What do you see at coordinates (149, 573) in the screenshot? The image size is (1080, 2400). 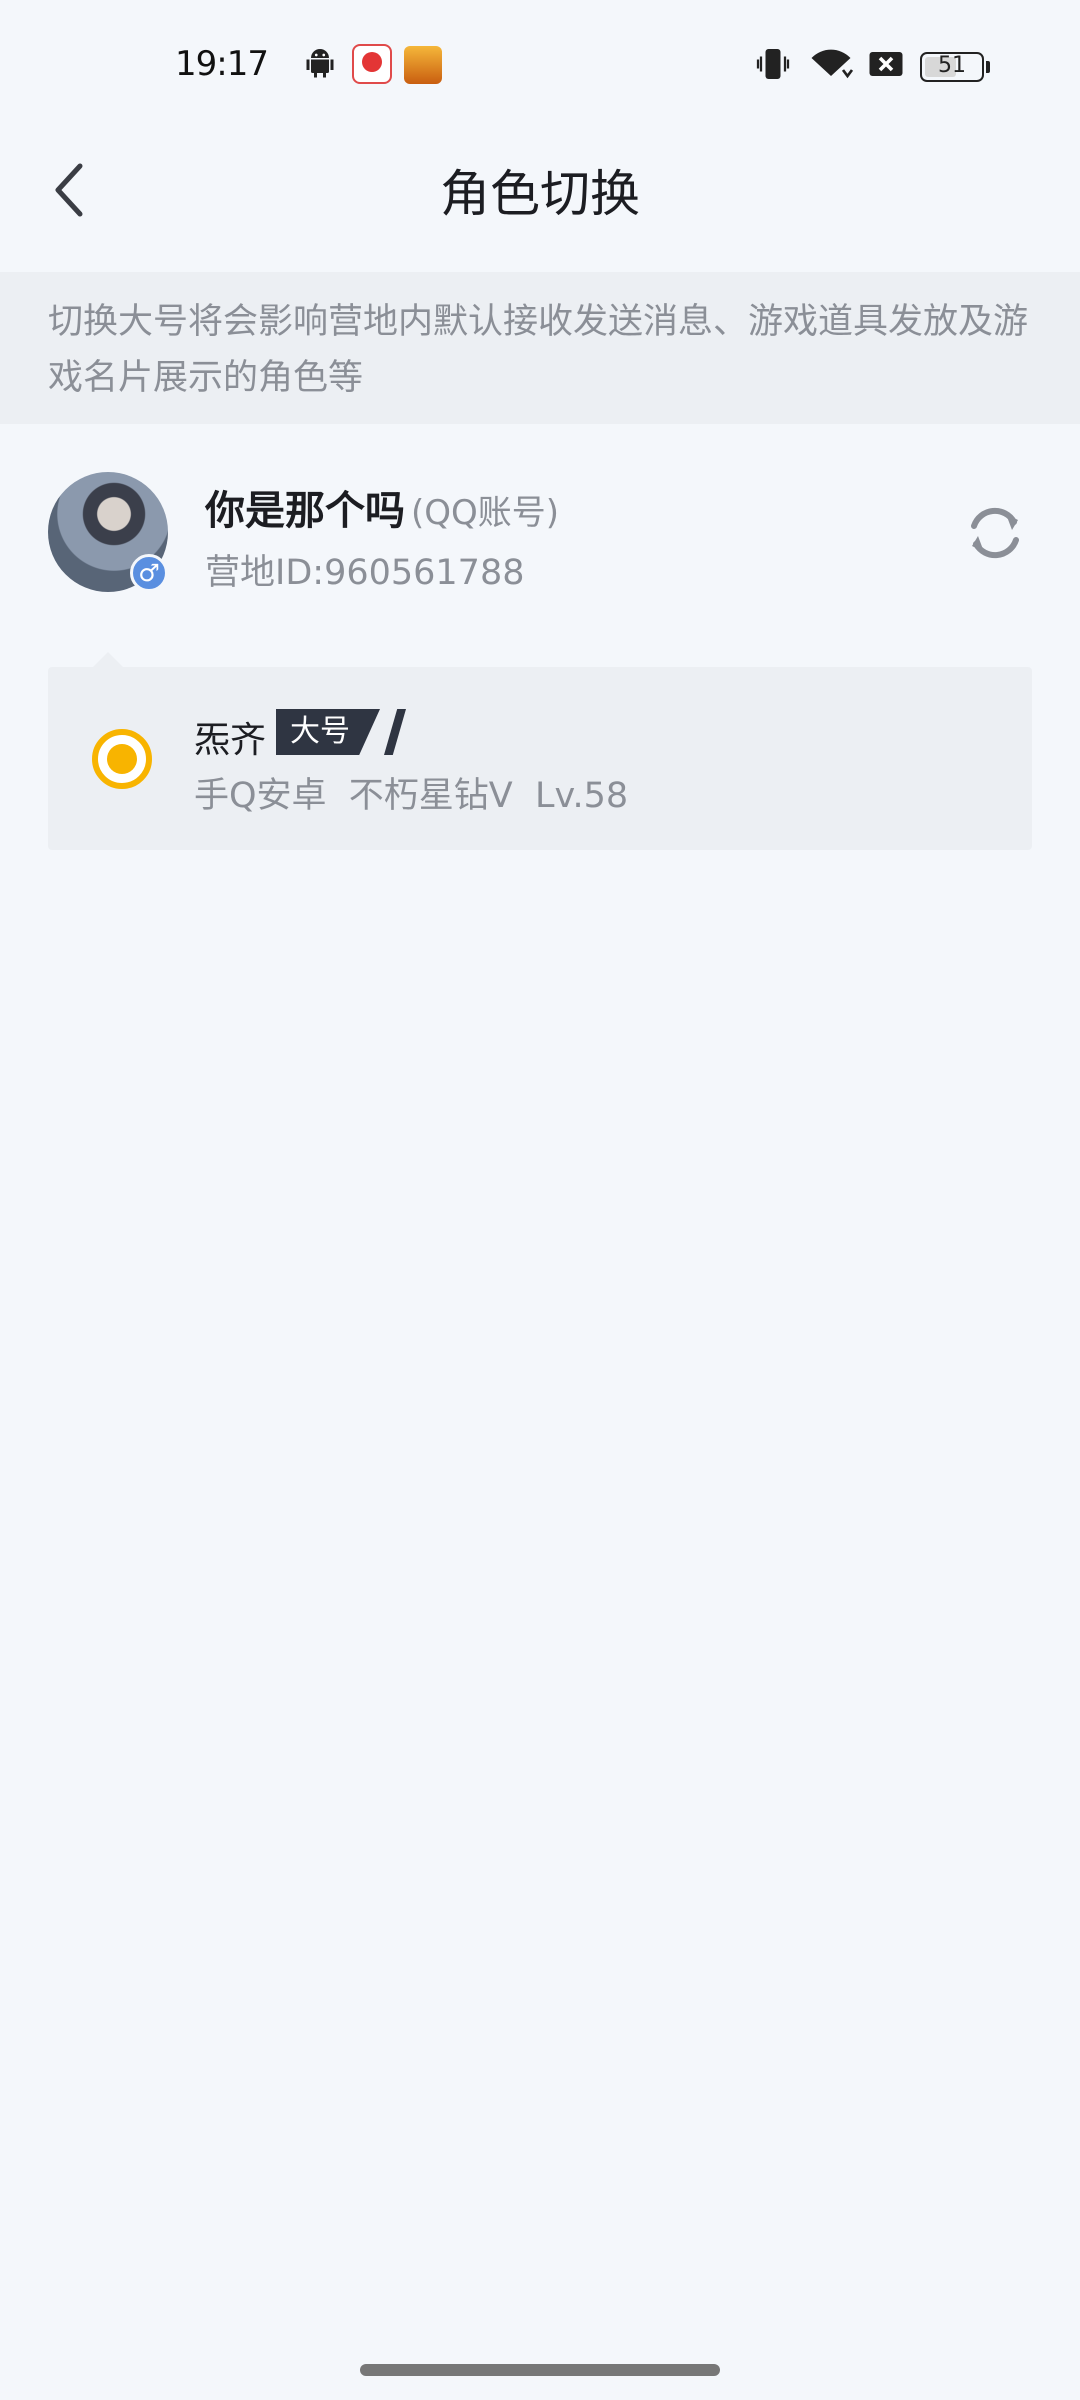 I see `male-gender-icon: ♂` at bounding box center [149, 573].